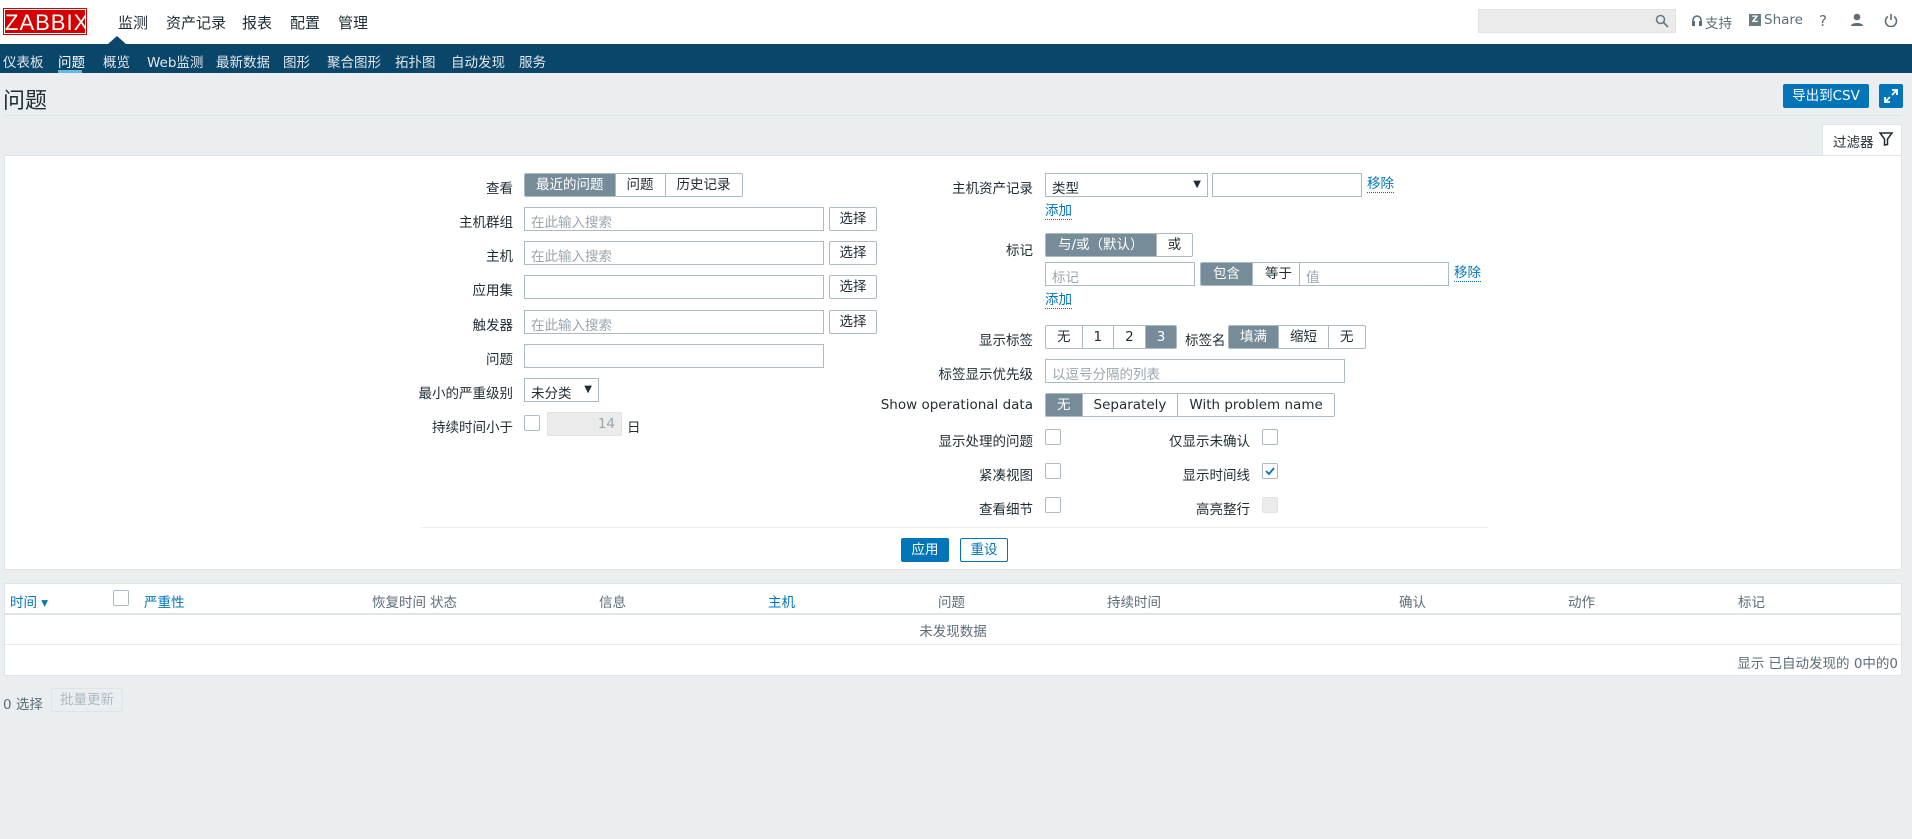 This screenshot has width=1912, height=839. Describe the element at coordinates (853, 322) in the screenshot. I see `trigger-select-button: 选择` at that location.